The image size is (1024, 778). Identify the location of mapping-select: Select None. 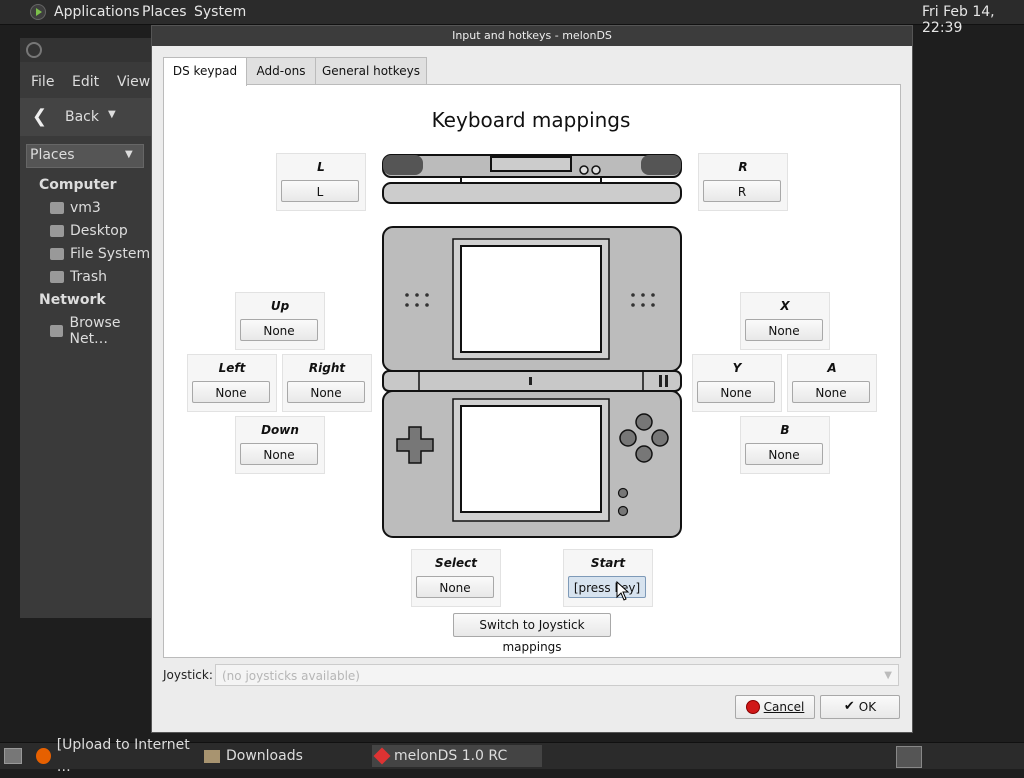
(456, 578).